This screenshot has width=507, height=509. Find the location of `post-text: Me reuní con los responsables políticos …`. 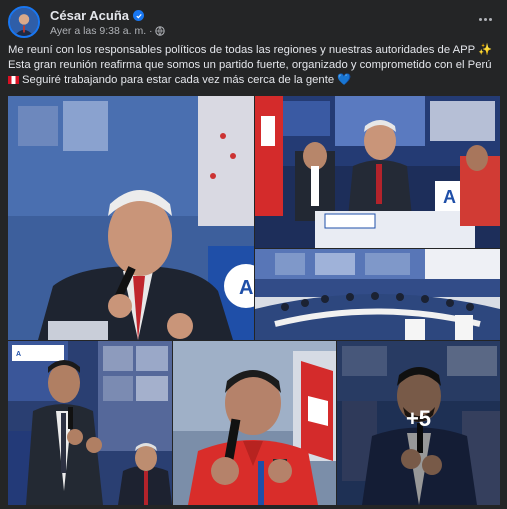

post-text: Me reuní con los responsables políticos … is located at coordinates (254, 65).